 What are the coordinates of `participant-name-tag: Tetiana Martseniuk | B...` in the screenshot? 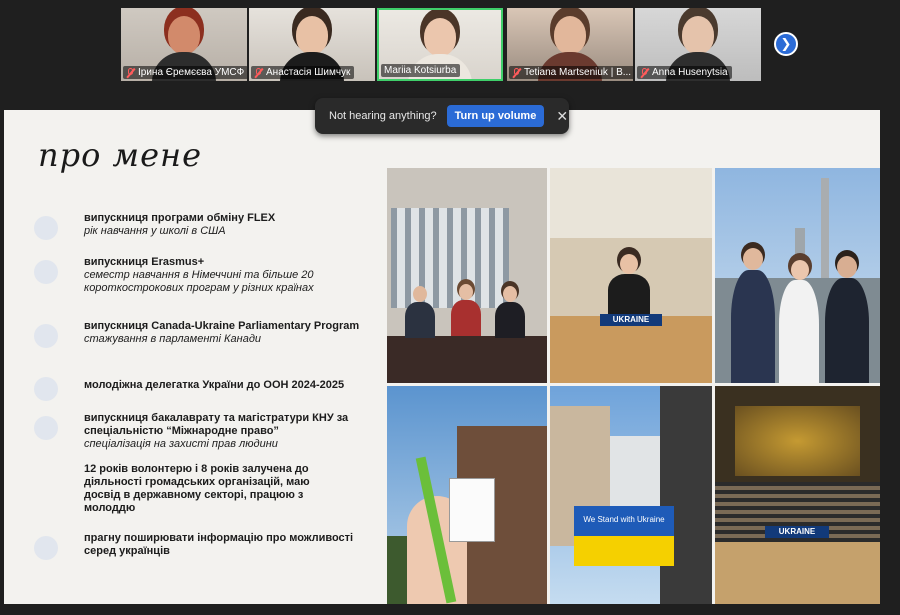 It's located at (571, 72).